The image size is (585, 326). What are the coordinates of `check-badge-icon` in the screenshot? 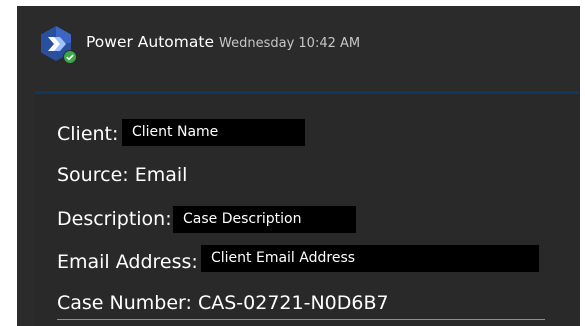 It's located at (70, 57).